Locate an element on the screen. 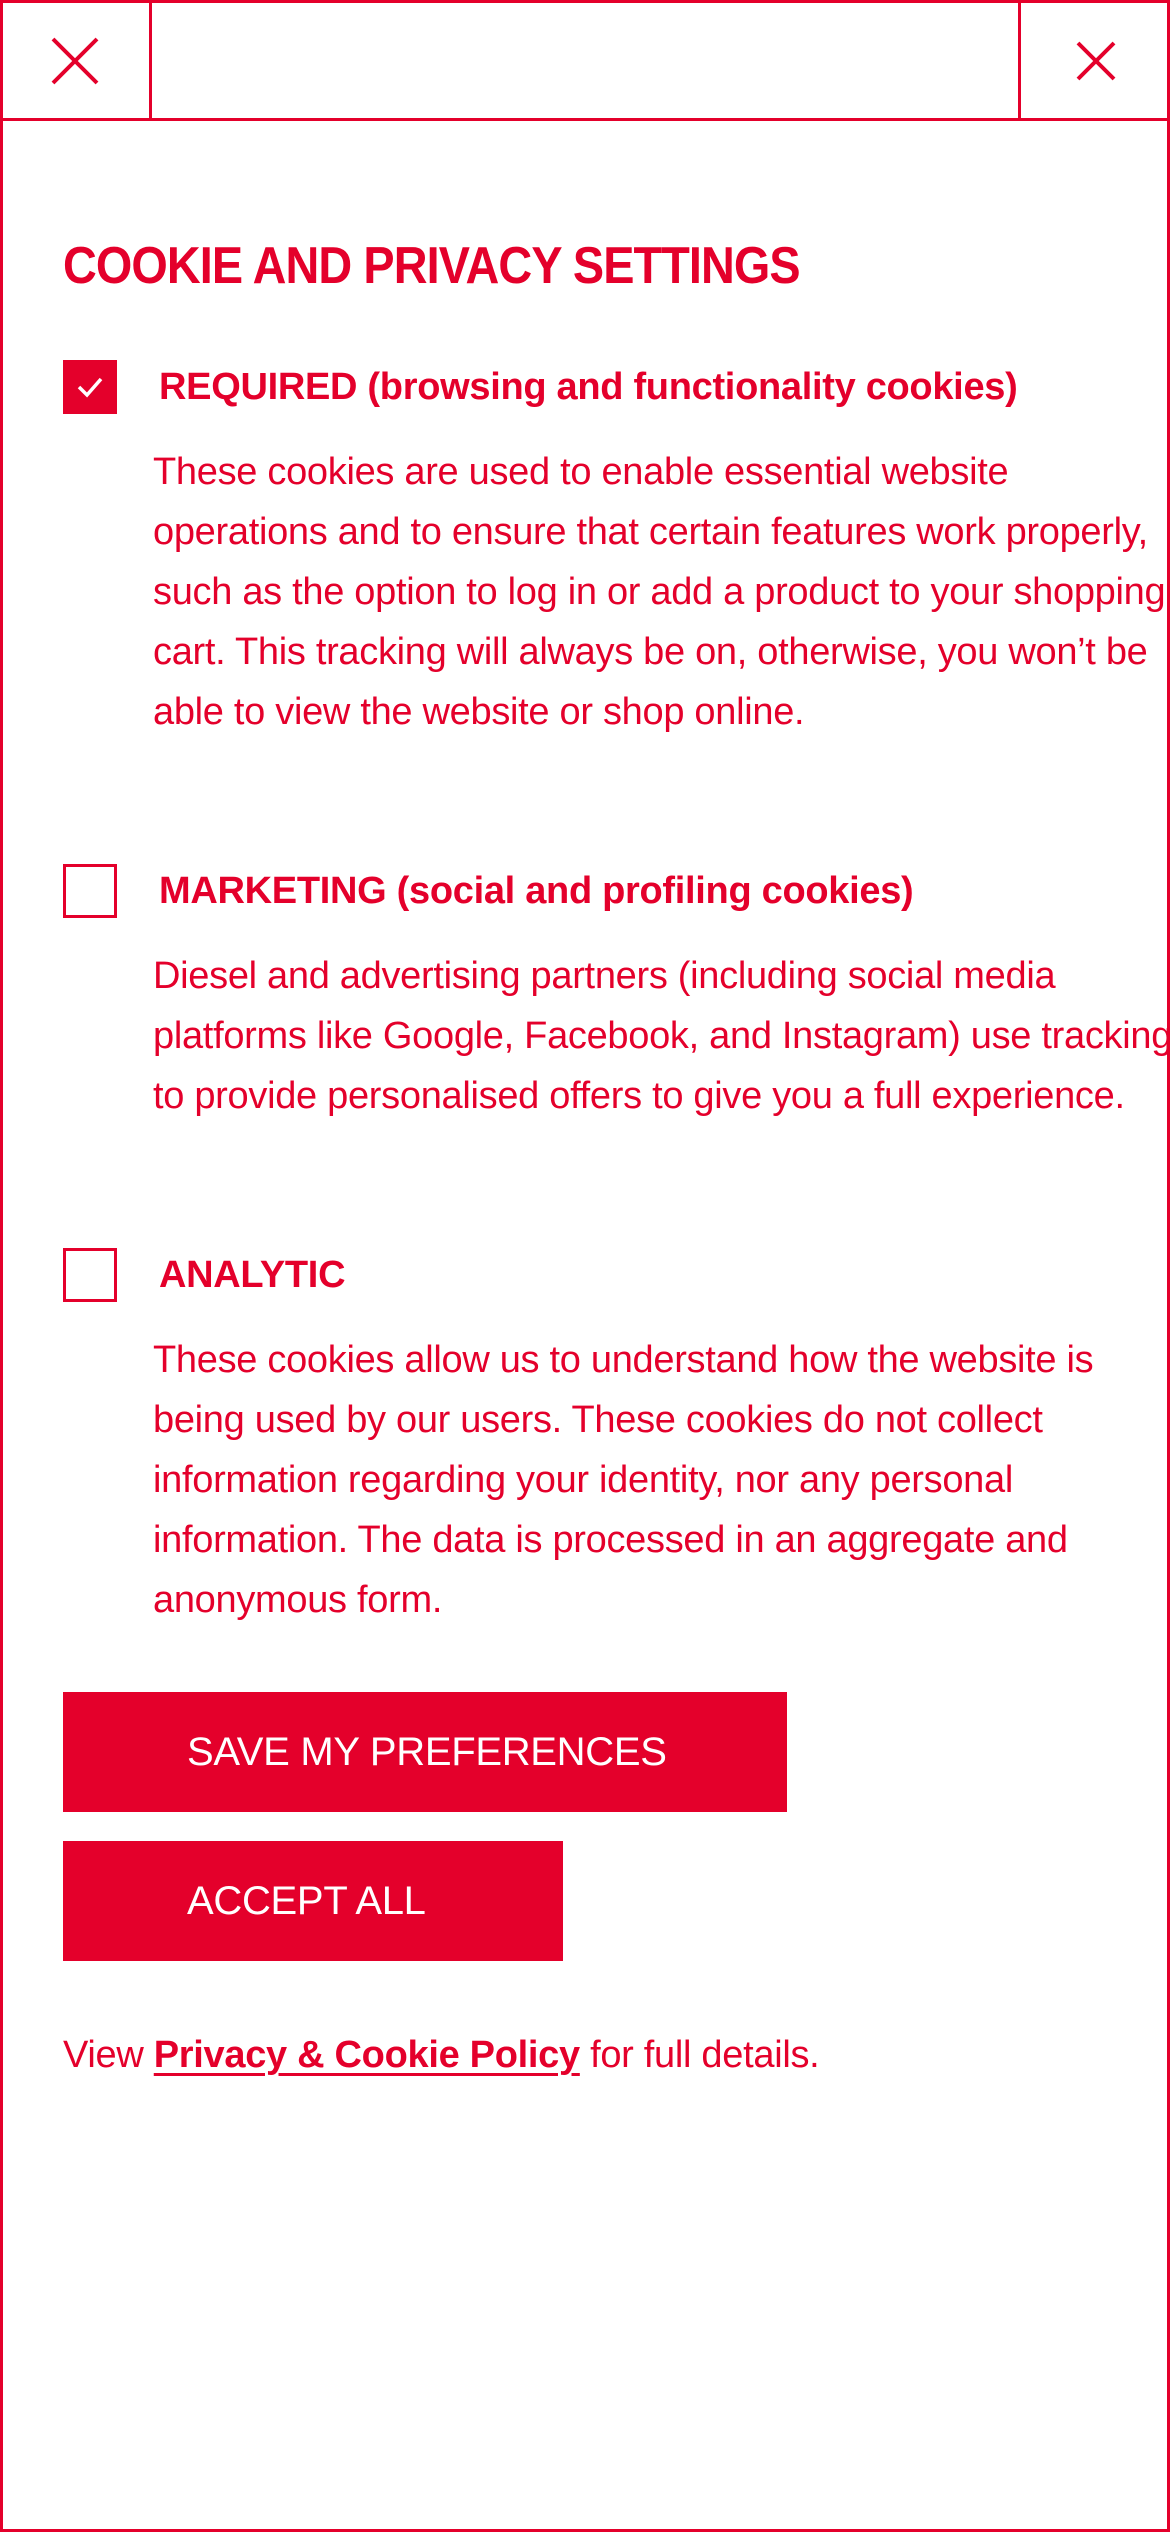 This screenshot has width=1170, height=2532. option-header: ANALYTIC is located at coordinates (588, 1275).